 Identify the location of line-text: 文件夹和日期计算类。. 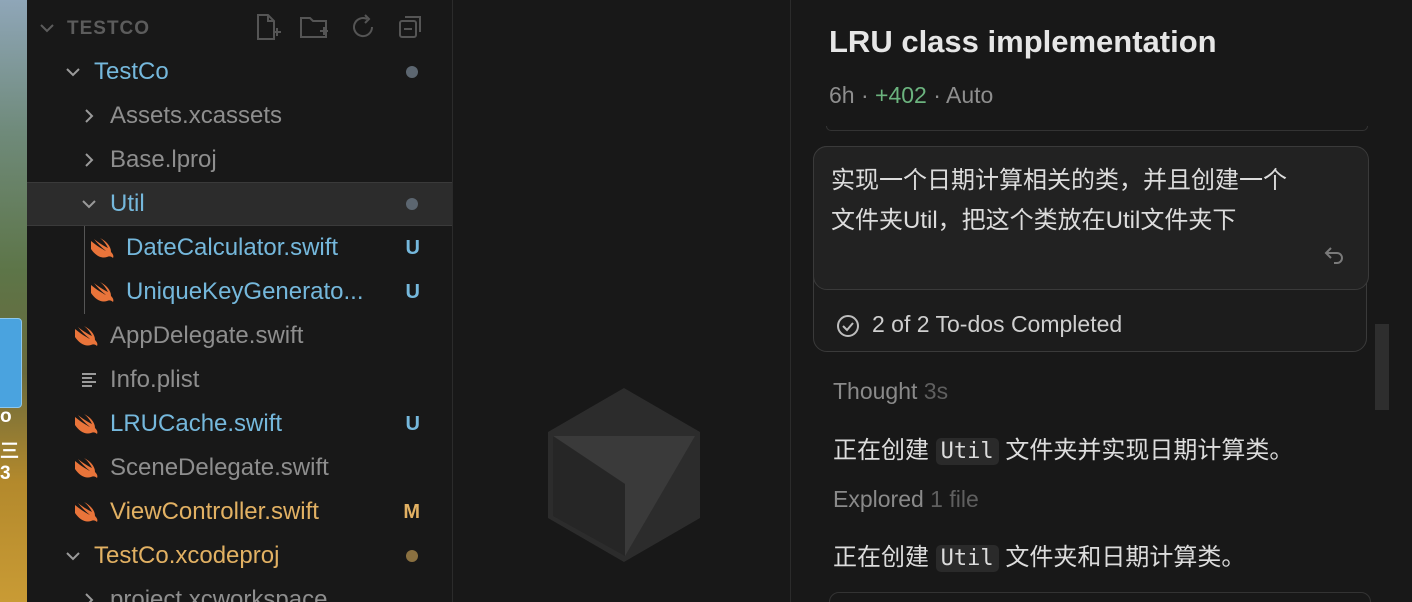
(1125, 557).